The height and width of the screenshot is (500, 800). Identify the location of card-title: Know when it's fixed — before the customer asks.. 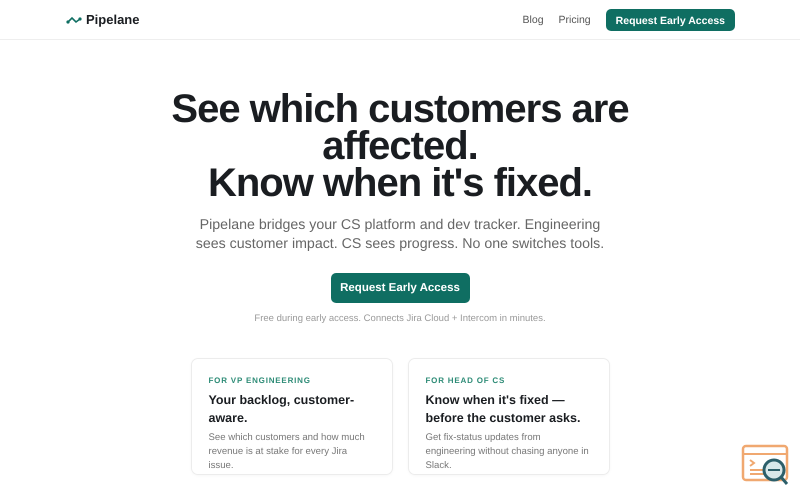
(504, 409).